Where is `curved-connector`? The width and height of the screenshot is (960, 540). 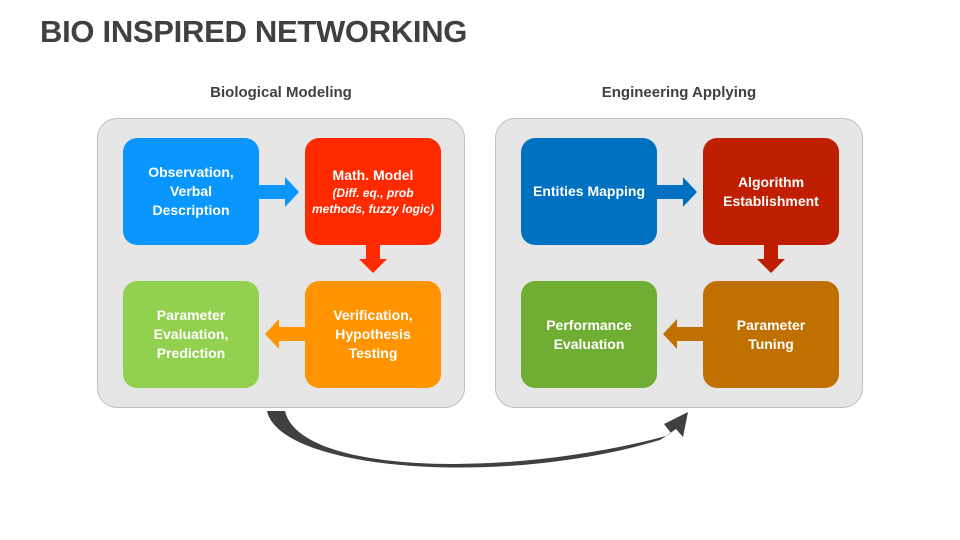
curved-connector is located at coordinates (477, 439).